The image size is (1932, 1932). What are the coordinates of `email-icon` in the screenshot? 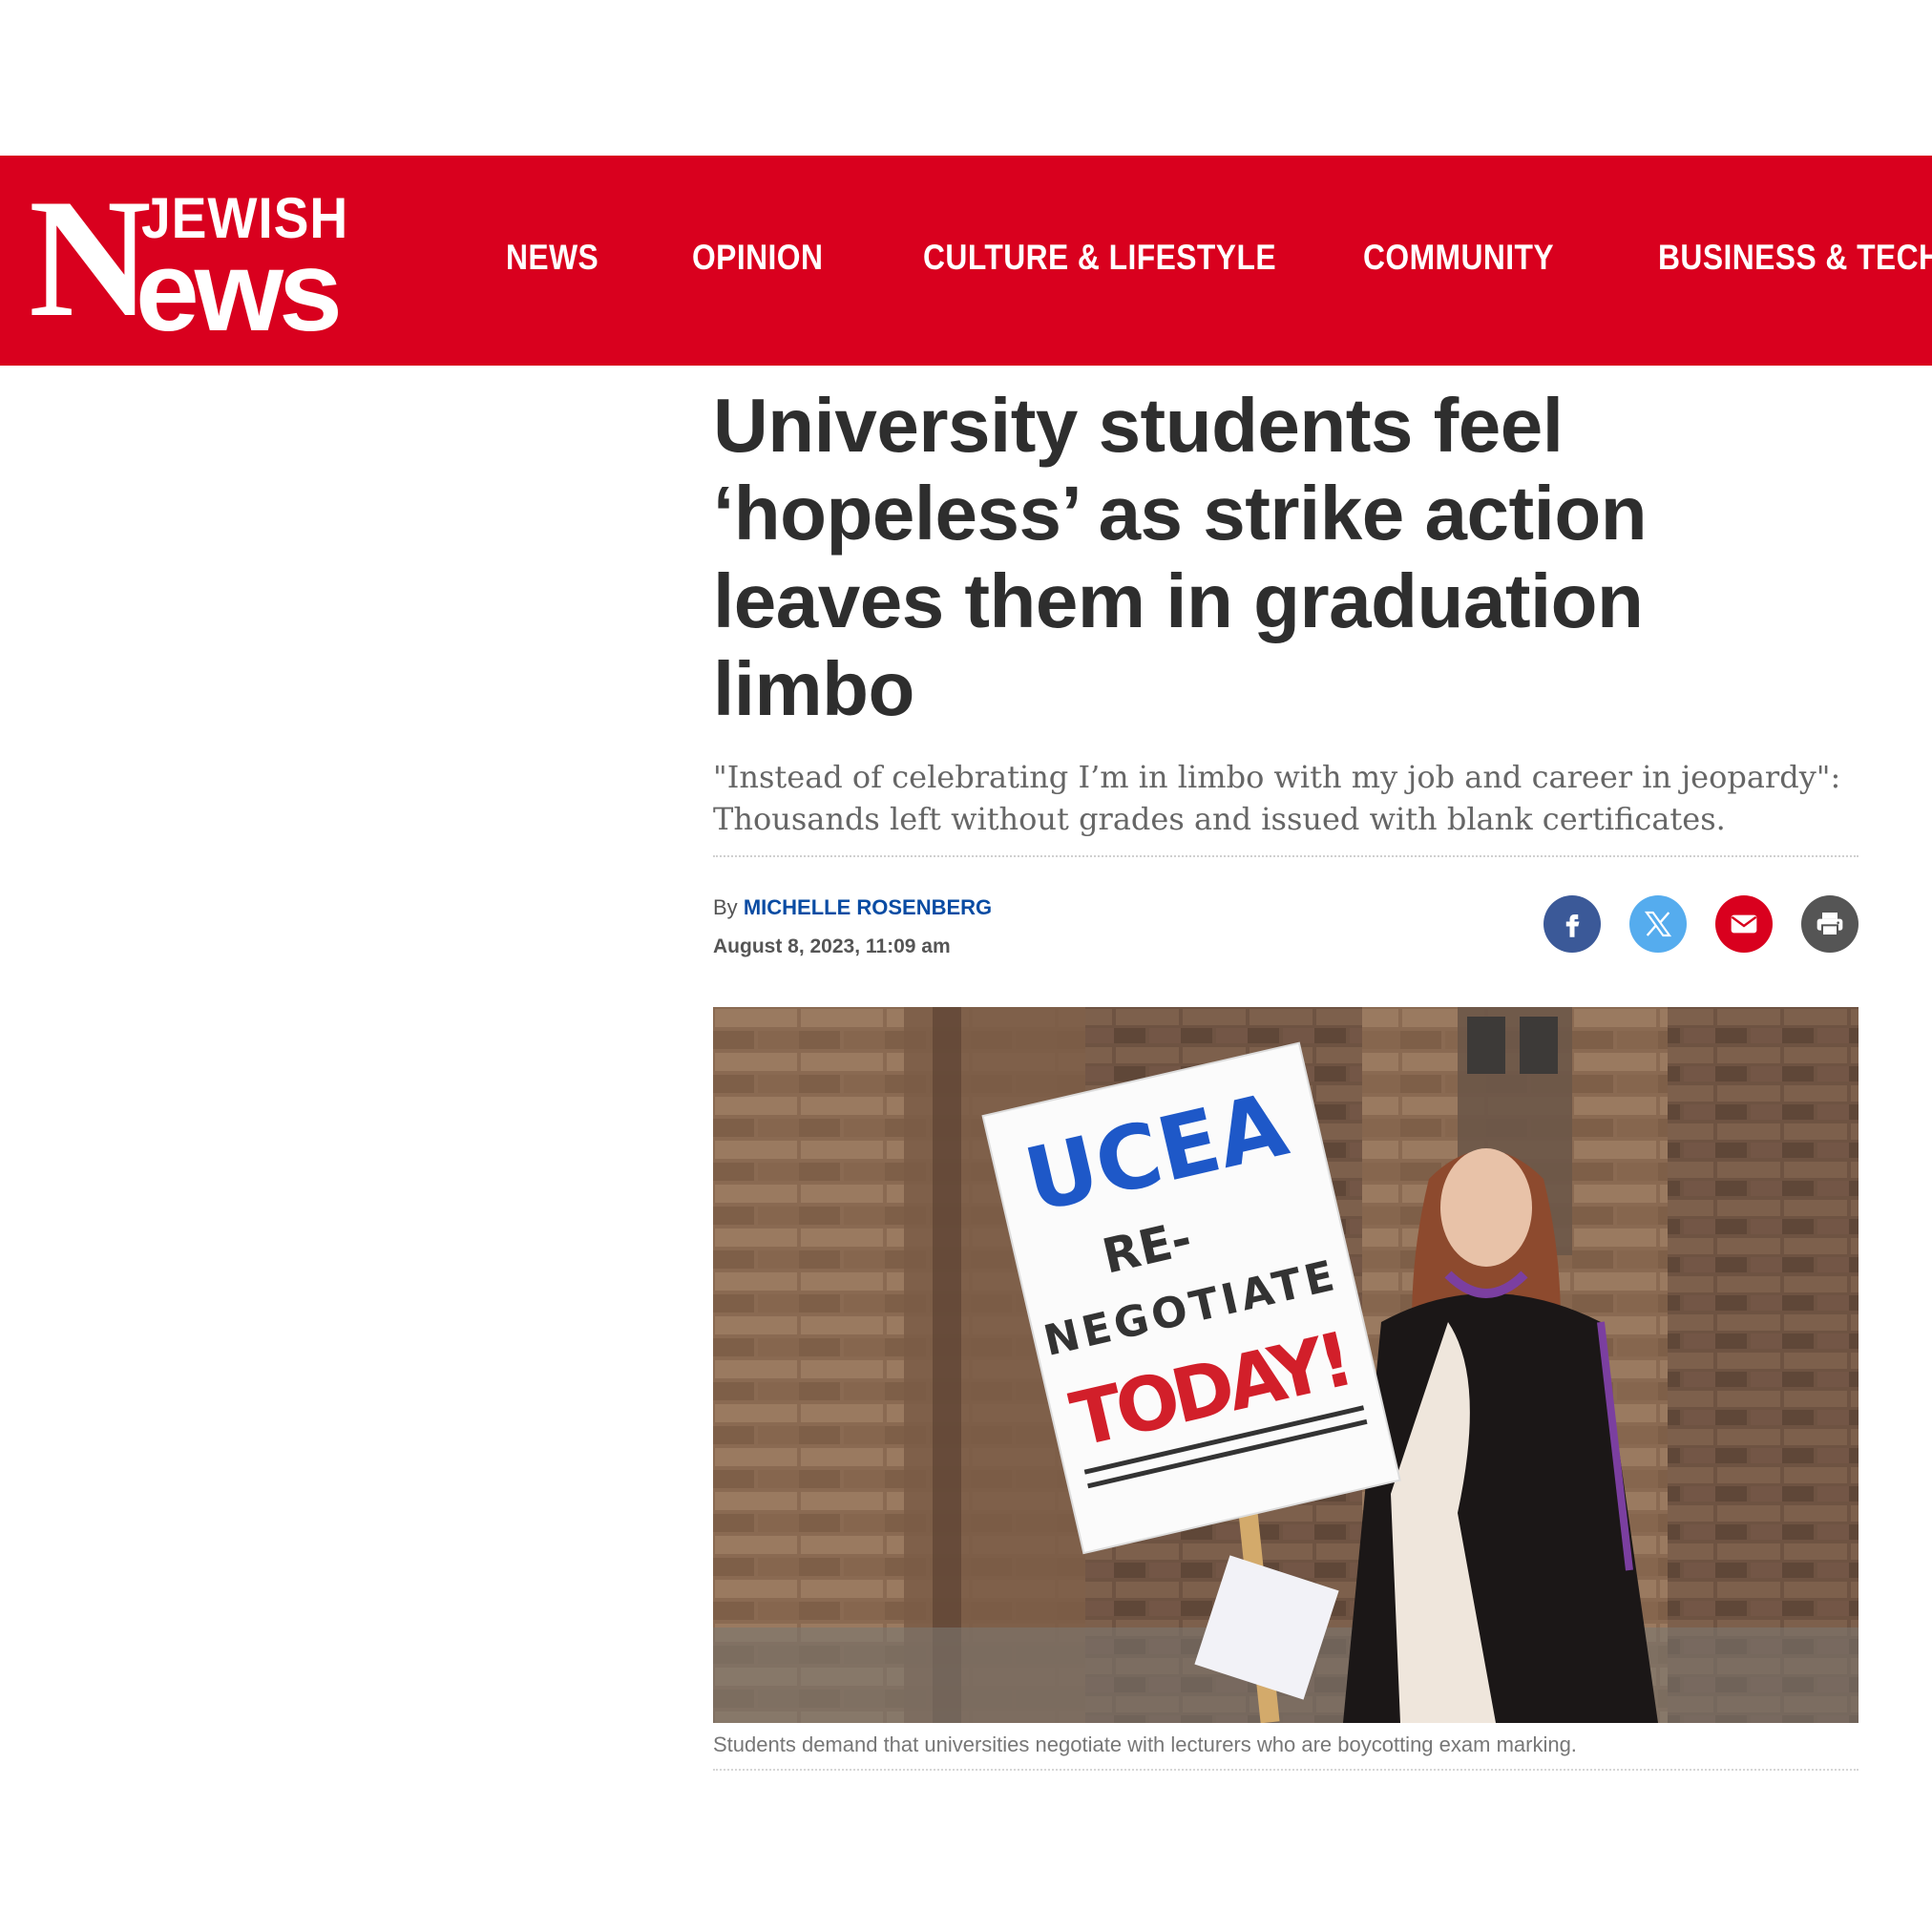 It's located at (1744, 924).